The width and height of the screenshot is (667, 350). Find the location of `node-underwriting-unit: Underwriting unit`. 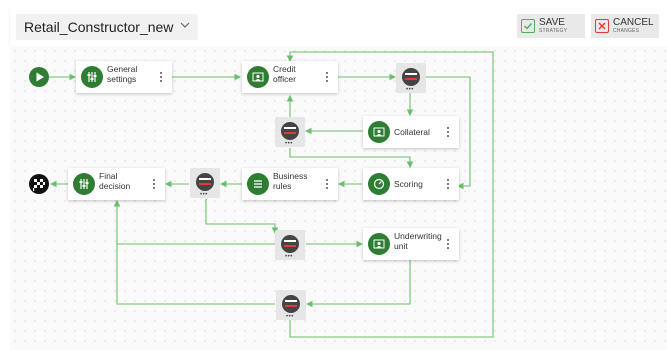

node-underwriting-unit: Underwriting unit is located at coordinates (411, 244).